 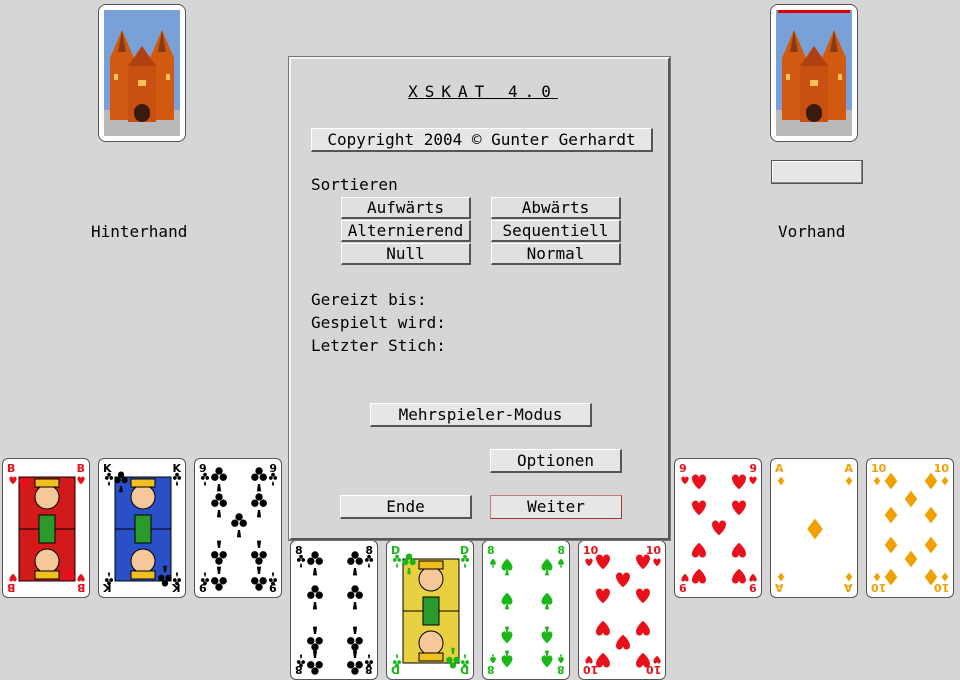 I want to click on hand-card: K K K K, so click(x=142, y=528).